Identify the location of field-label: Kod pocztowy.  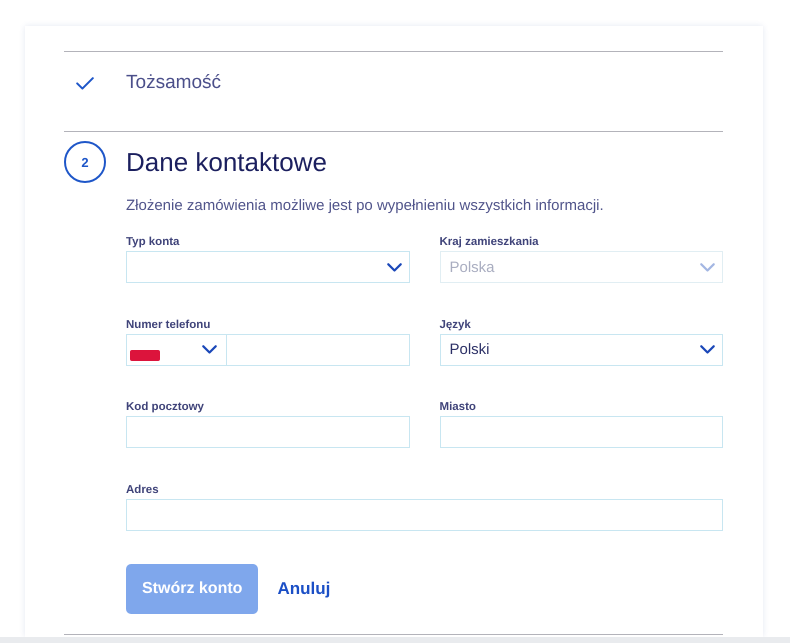
(165, 407).